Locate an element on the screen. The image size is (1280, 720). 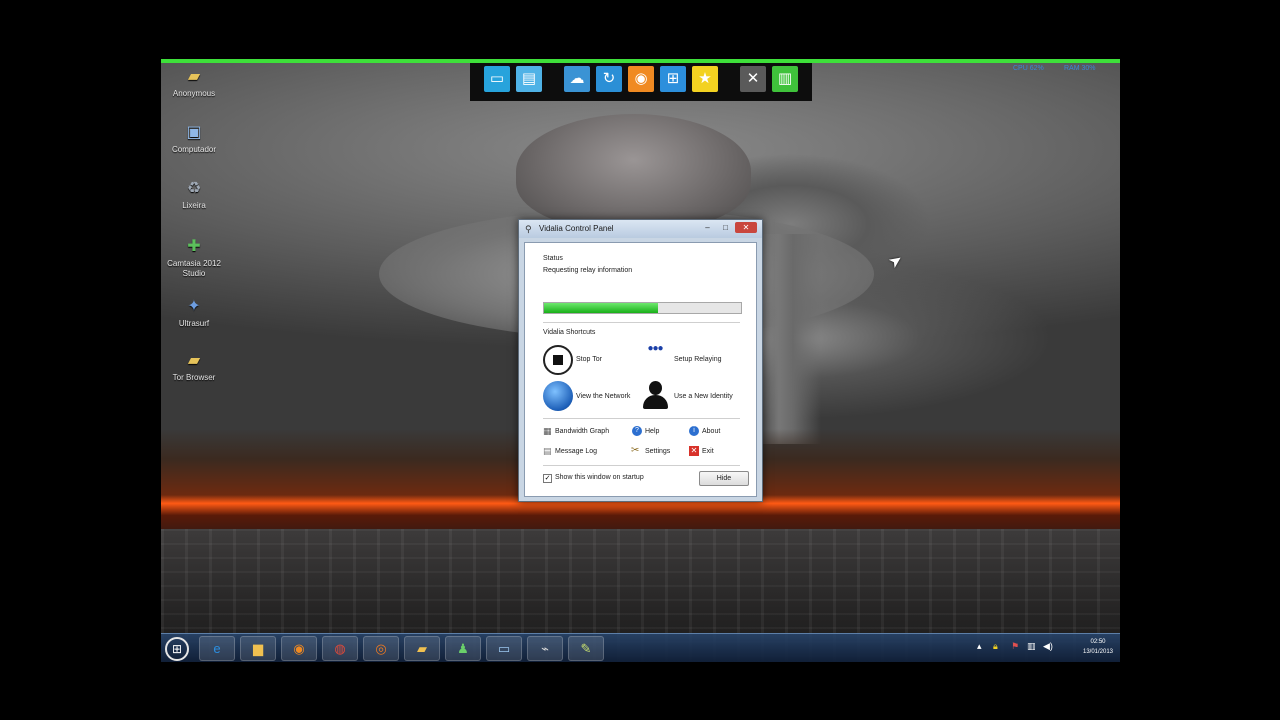
cpu-meter: CPU 62% is located at coordinates (1028, 68).